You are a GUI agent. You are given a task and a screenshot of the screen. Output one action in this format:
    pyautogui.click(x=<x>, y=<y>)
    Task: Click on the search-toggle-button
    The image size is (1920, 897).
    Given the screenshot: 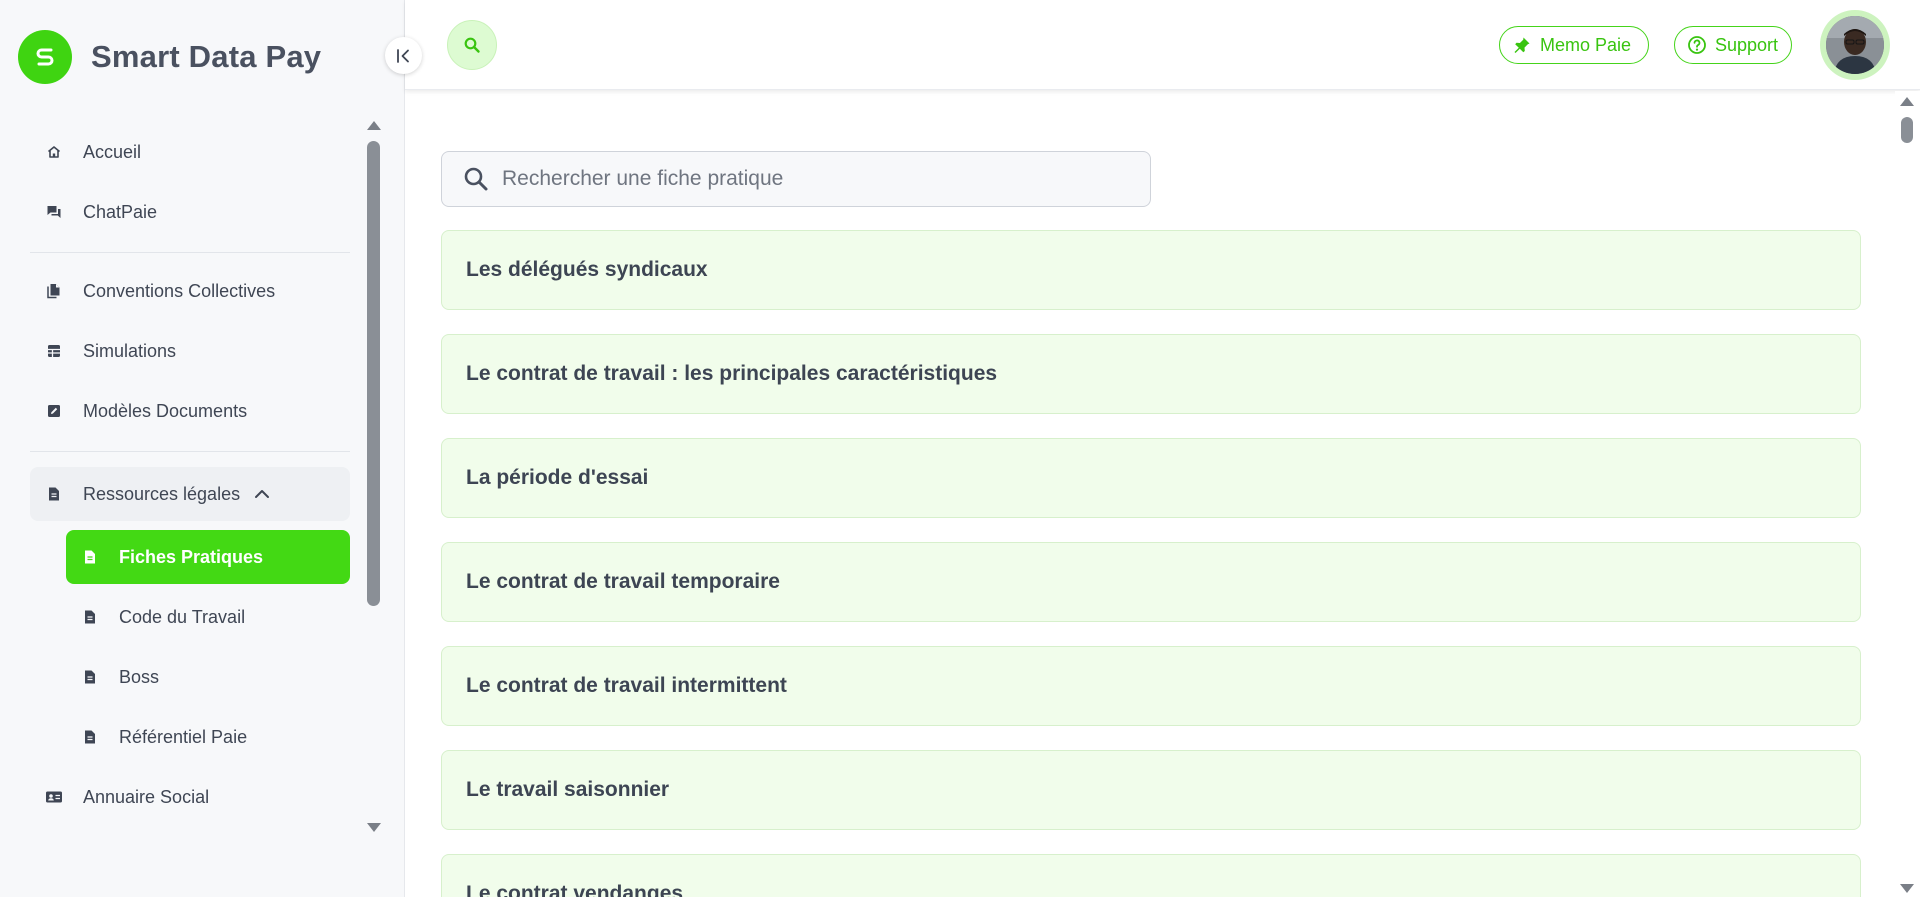 What is the action you would take?
    pyautogui.click(x=472, y=45)
    